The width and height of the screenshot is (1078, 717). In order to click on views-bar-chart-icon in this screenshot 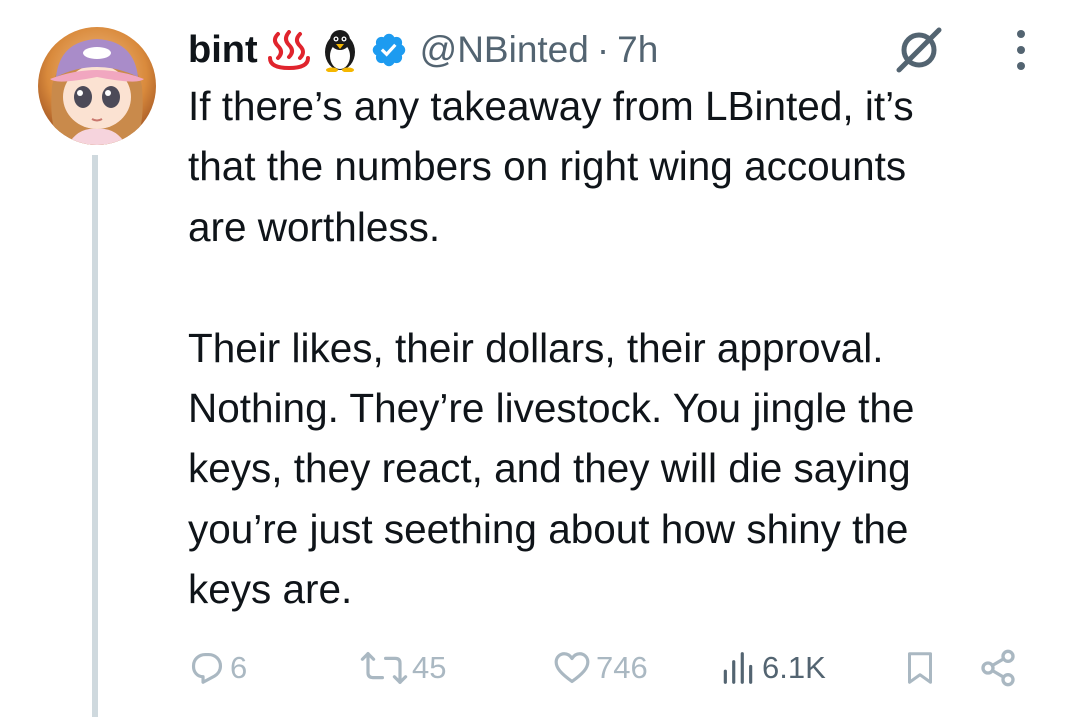, I will do `click(738, 668)`.